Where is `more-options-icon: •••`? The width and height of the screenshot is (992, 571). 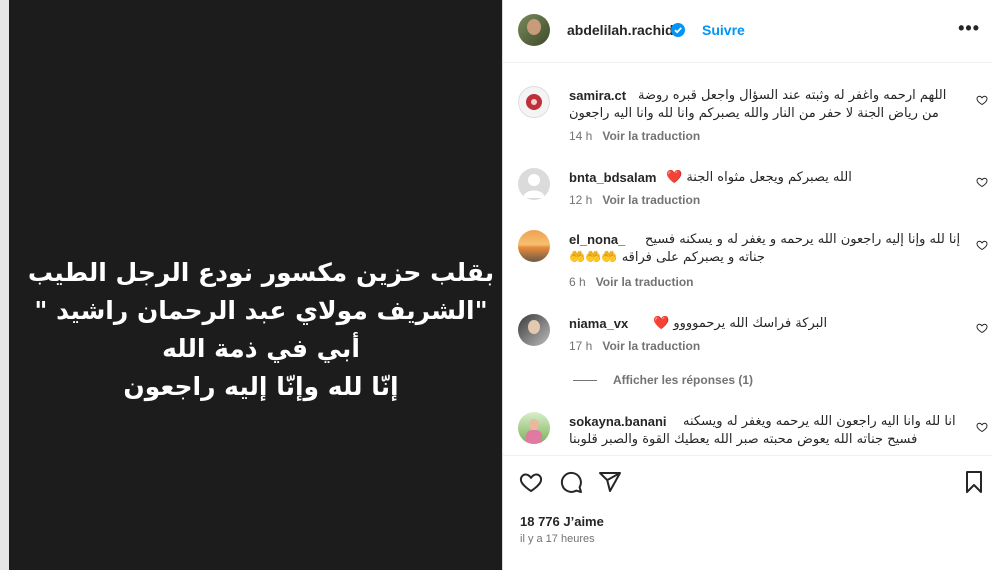 more-options-icon: ••• is located at coordinates (969, 28).